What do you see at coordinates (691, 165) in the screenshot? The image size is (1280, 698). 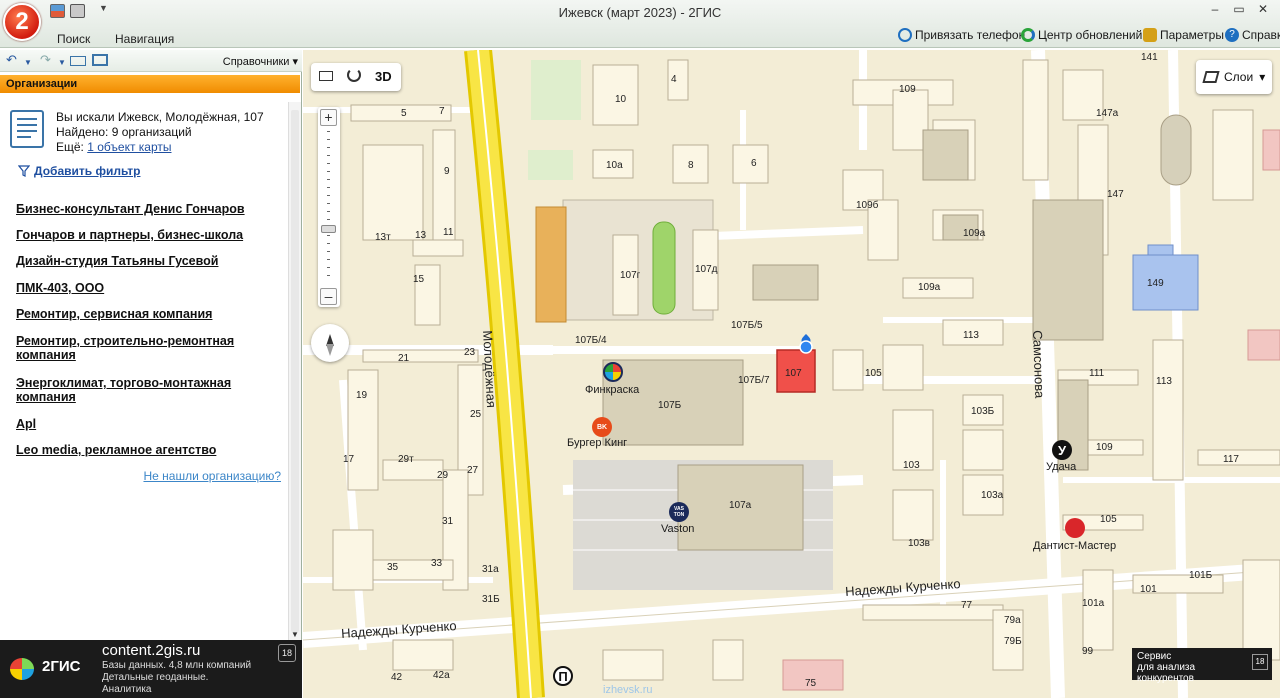 I see `building-number: 8` at bounding box center [691, 165].